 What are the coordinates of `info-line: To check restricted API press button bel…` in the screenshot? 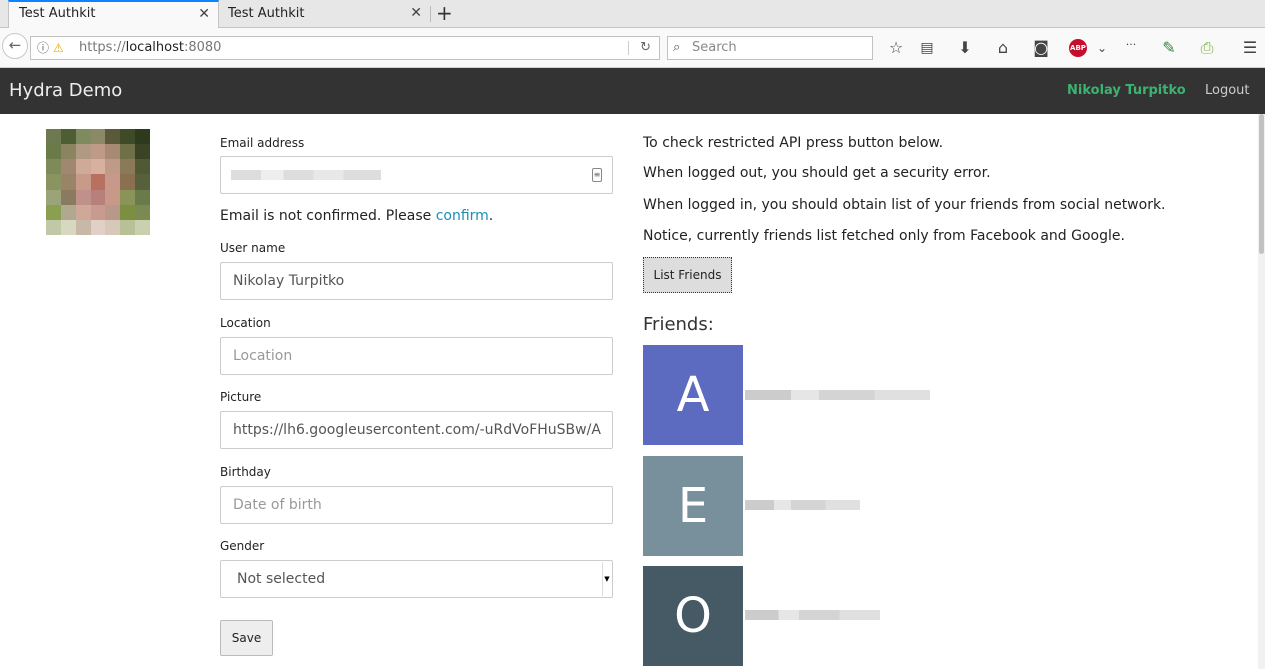 It's located at (793, 143).